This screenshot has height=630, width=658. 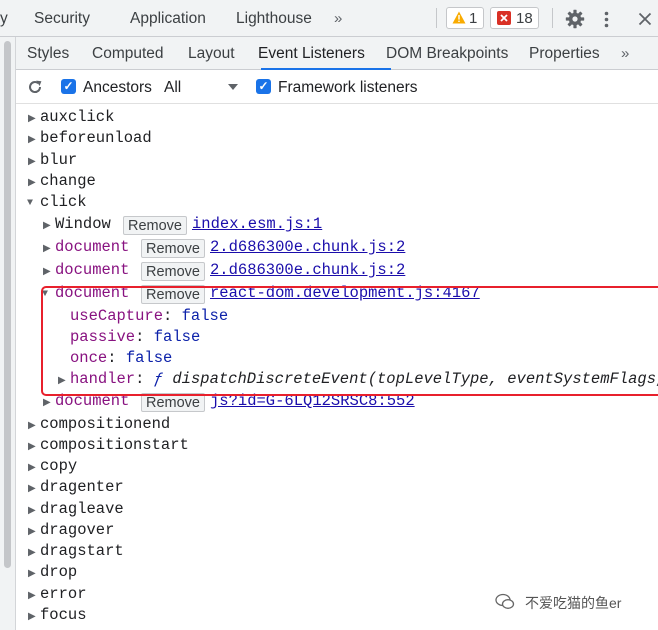 I want to click on event-auxclick: auxclick, so click(x=77, y=117).